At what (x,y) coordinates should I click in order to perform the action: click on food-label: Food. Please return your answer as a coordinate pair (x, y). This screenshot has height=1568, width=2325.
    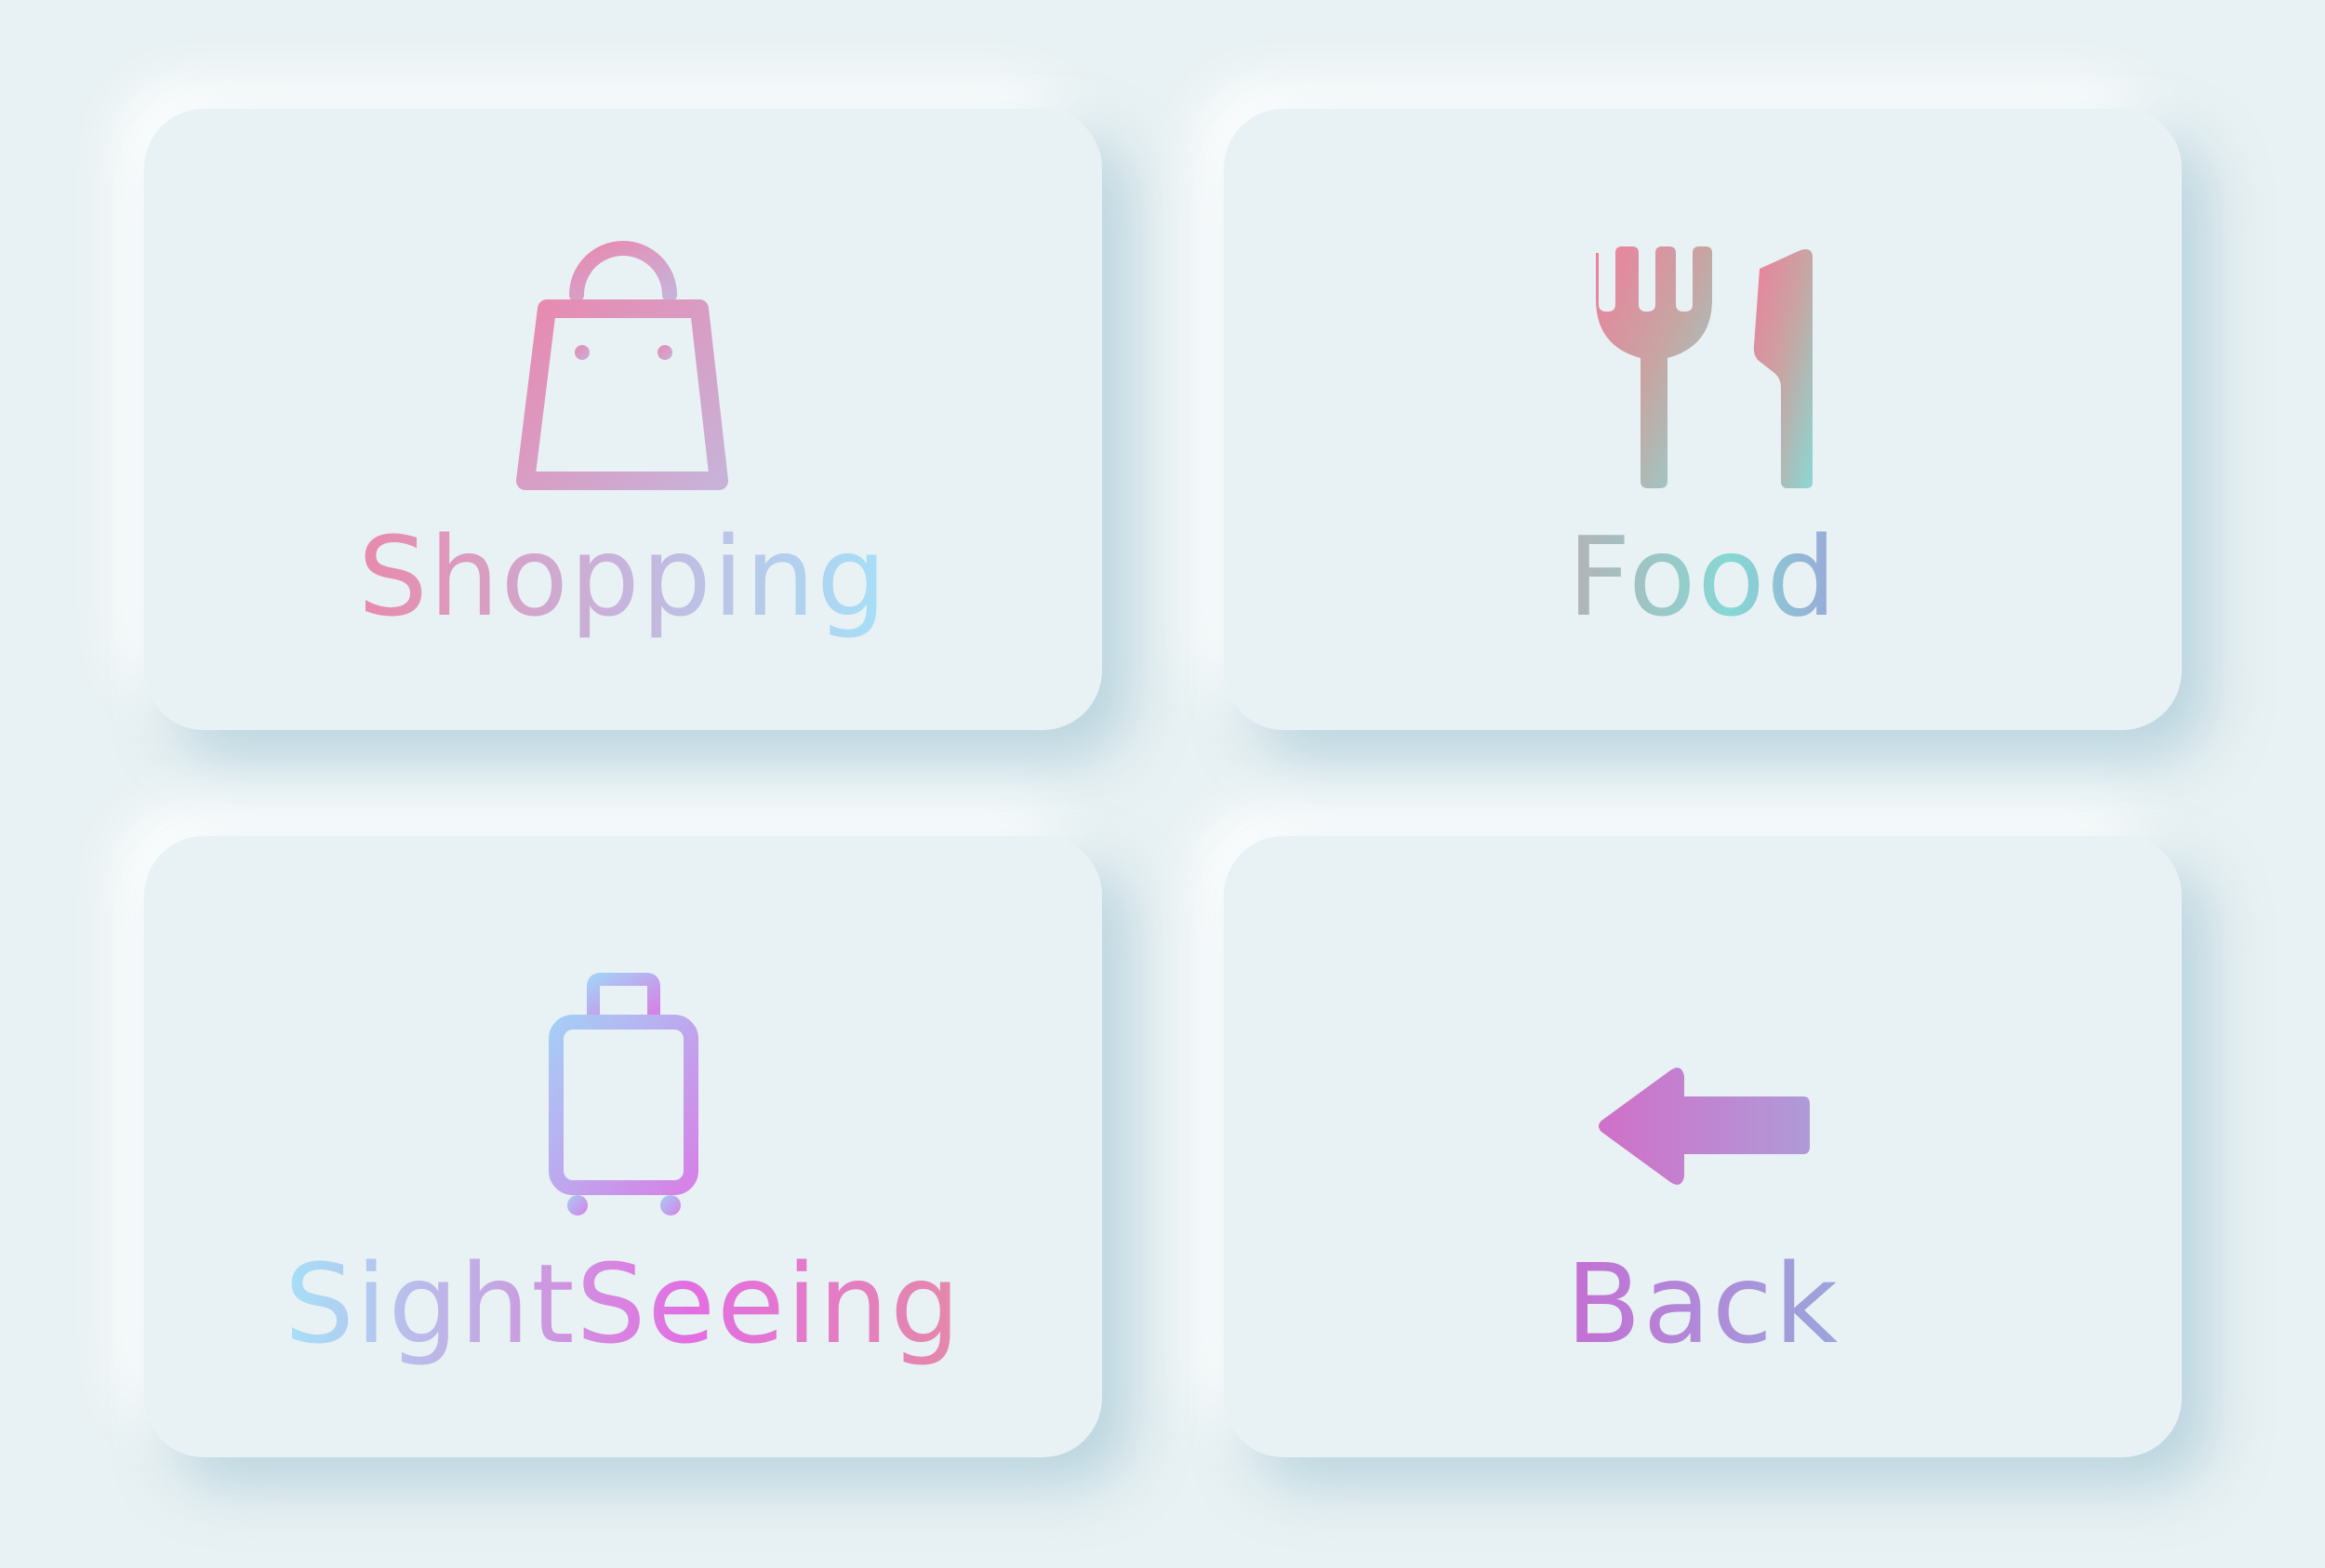
    Looking at the image, I should click on (1703, 576).